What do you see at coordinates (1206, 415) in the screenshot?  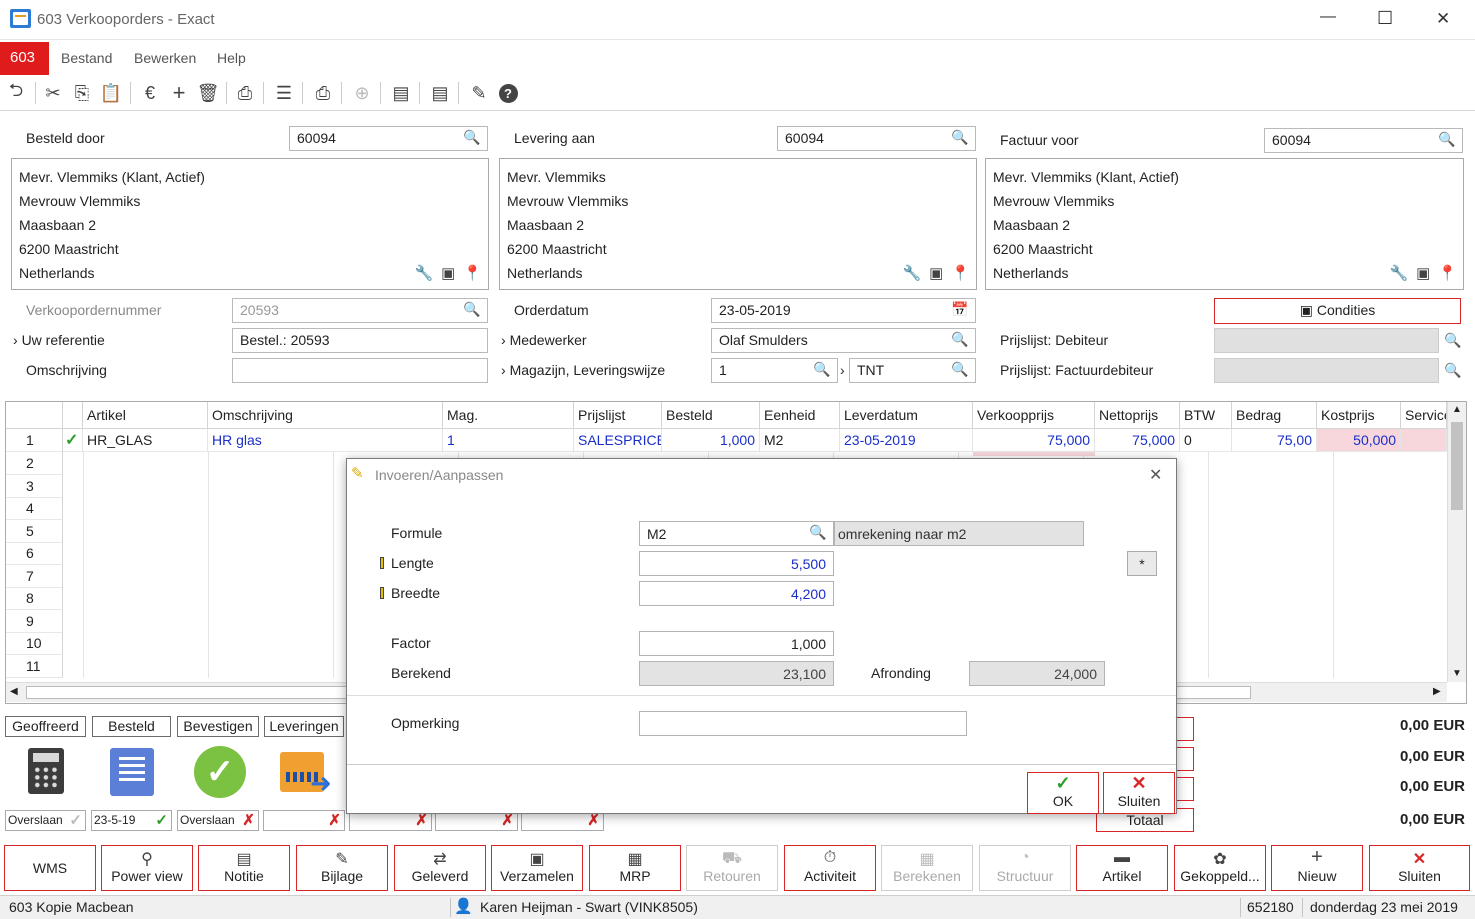 I see `col-btw: BTW` at bounding box center [1206, 415].